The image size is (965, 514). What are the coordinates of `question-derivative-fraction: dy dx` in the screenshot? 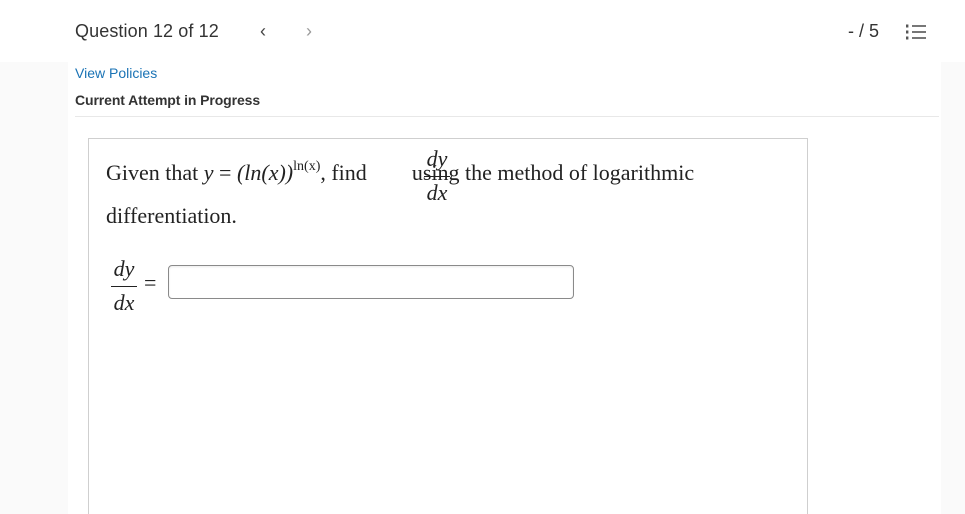 It's located at (437, 176).